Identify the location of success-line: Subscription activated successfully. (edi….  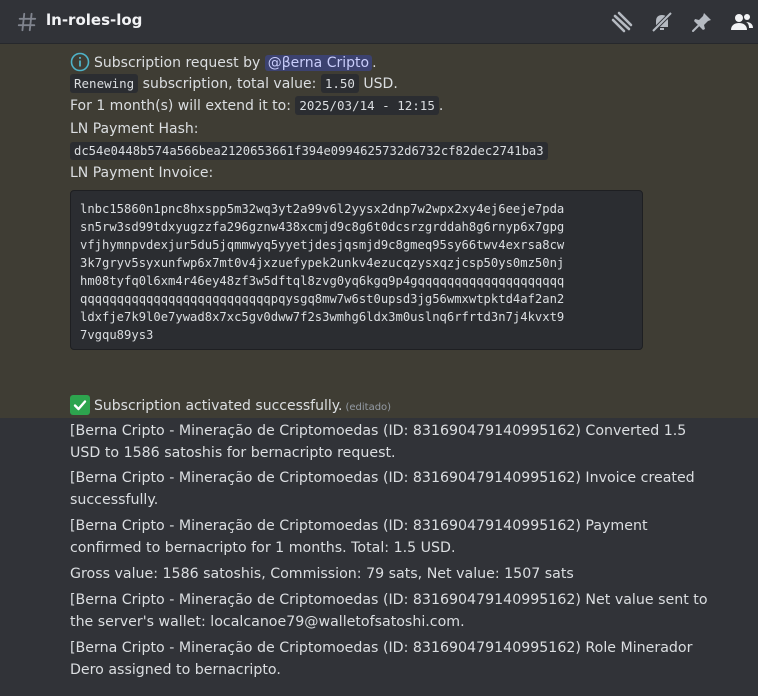
(230, 405).